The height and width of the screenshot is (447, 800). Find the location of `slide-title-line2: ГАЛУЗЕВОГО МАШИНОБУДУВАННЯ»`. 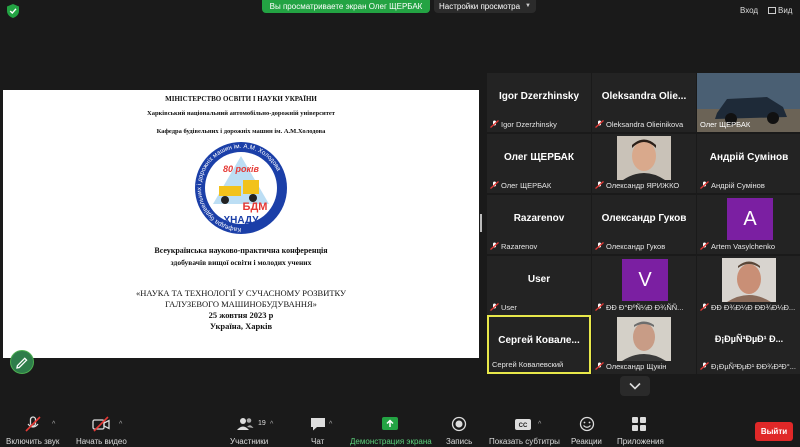

slide-title-line2: ГАЛУЗЕВОГО МАШИНОБУДУВАННЯ» is located at coordinates (241, 304).